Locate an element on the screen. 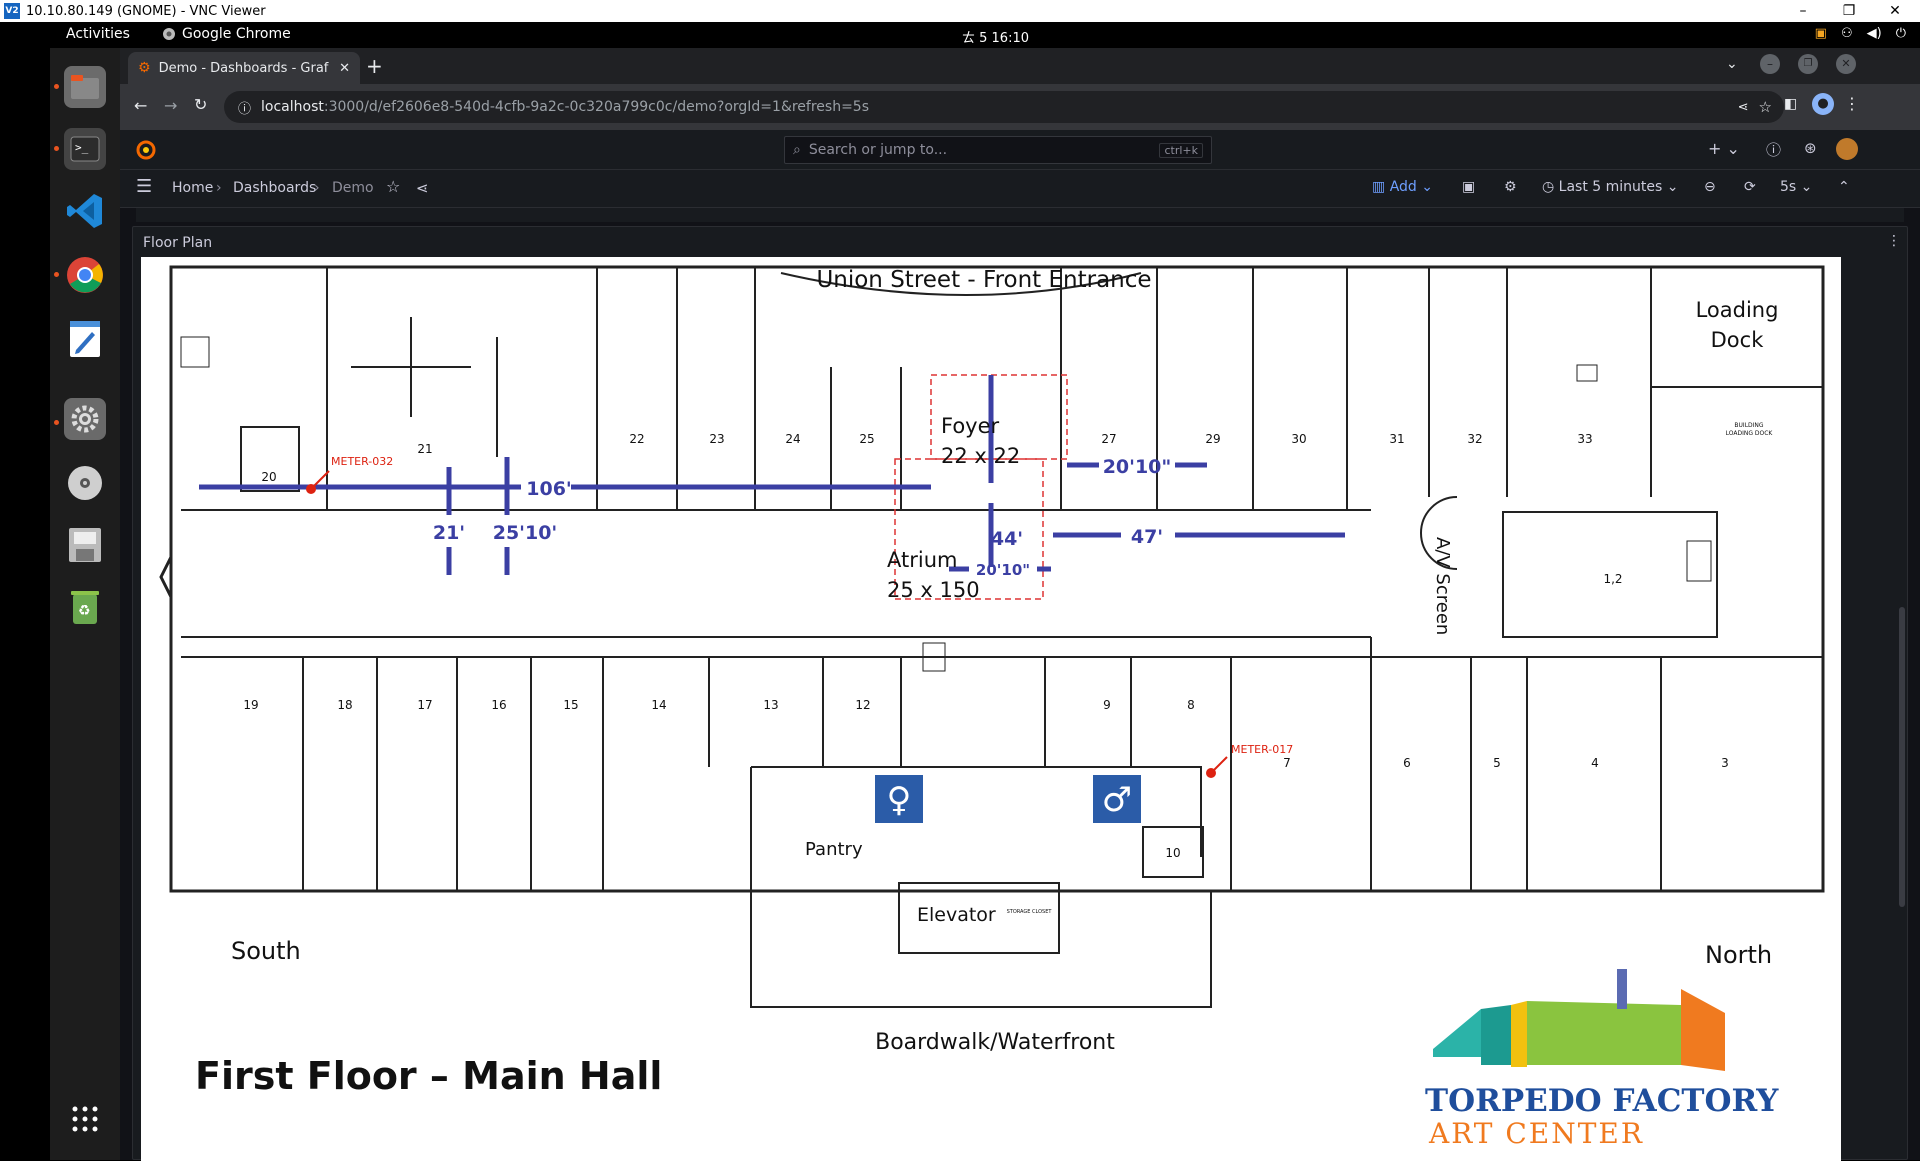 The height and width of the screenshot is (1161, 1920). new-tab-icon: + is located at coordinates (374, 66).